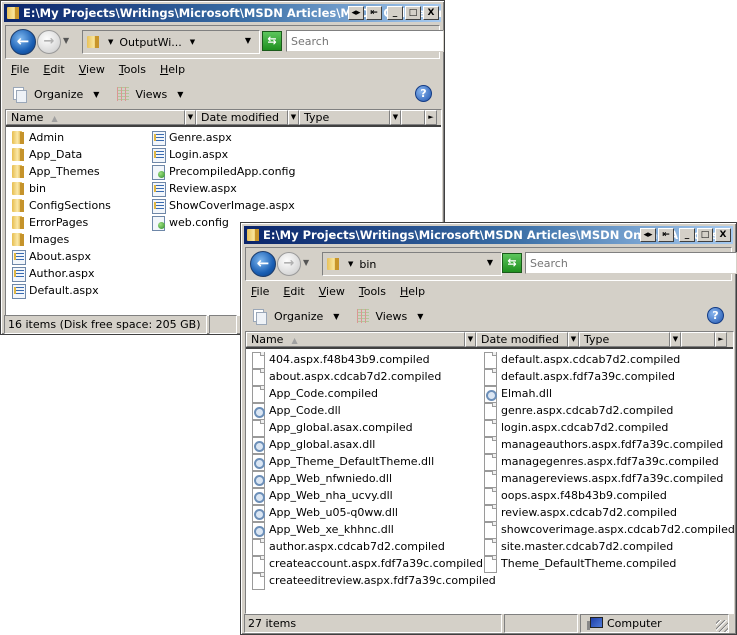 This screenshot has height=635, width=737. Describe the element at coordinates (607, 394) in the screenshot. I see `file-item: Elmah.dll` at that location.